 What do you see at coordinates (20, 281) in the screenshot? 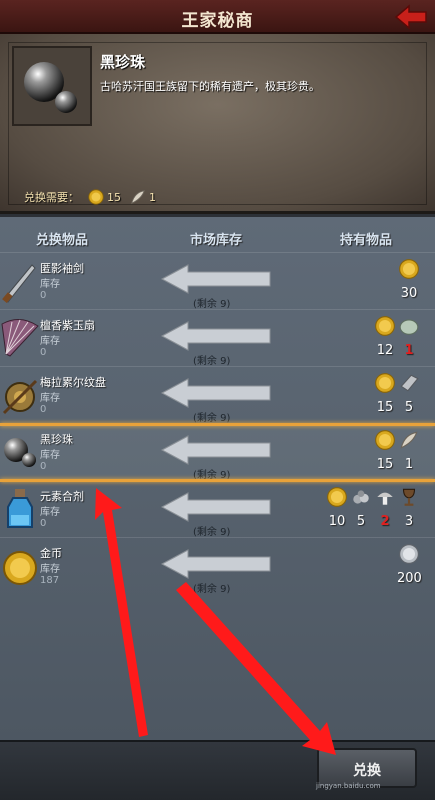
I see `sleeve-sword-icon` at bounding box center [20, 281].